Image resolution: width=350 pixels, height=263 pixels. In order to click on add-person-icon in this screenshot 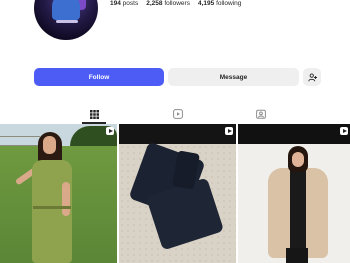, I will do `click(312, 77)`.